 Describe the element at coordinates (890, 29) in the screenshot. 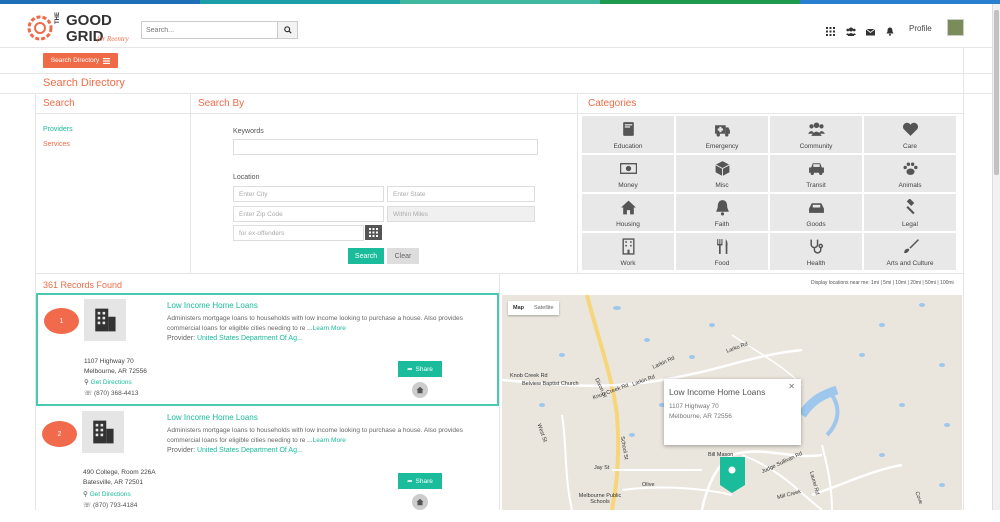

I see `bell-icon` at that location.